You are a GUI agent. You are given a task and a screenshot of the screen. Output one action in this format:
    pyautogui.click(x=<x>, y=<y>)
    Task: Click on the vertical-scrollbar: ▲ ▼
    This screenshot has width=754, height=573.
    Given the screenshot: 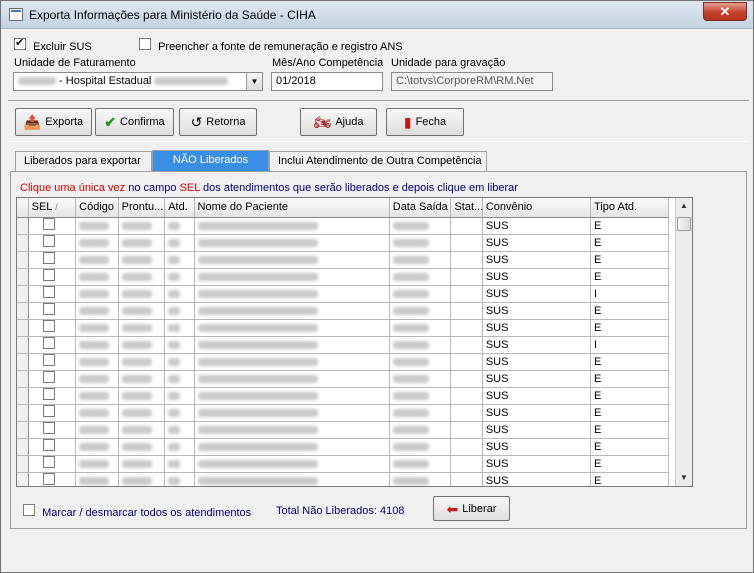 What is the action you would take?
    pyautogui.click(x=683, y=342)
    